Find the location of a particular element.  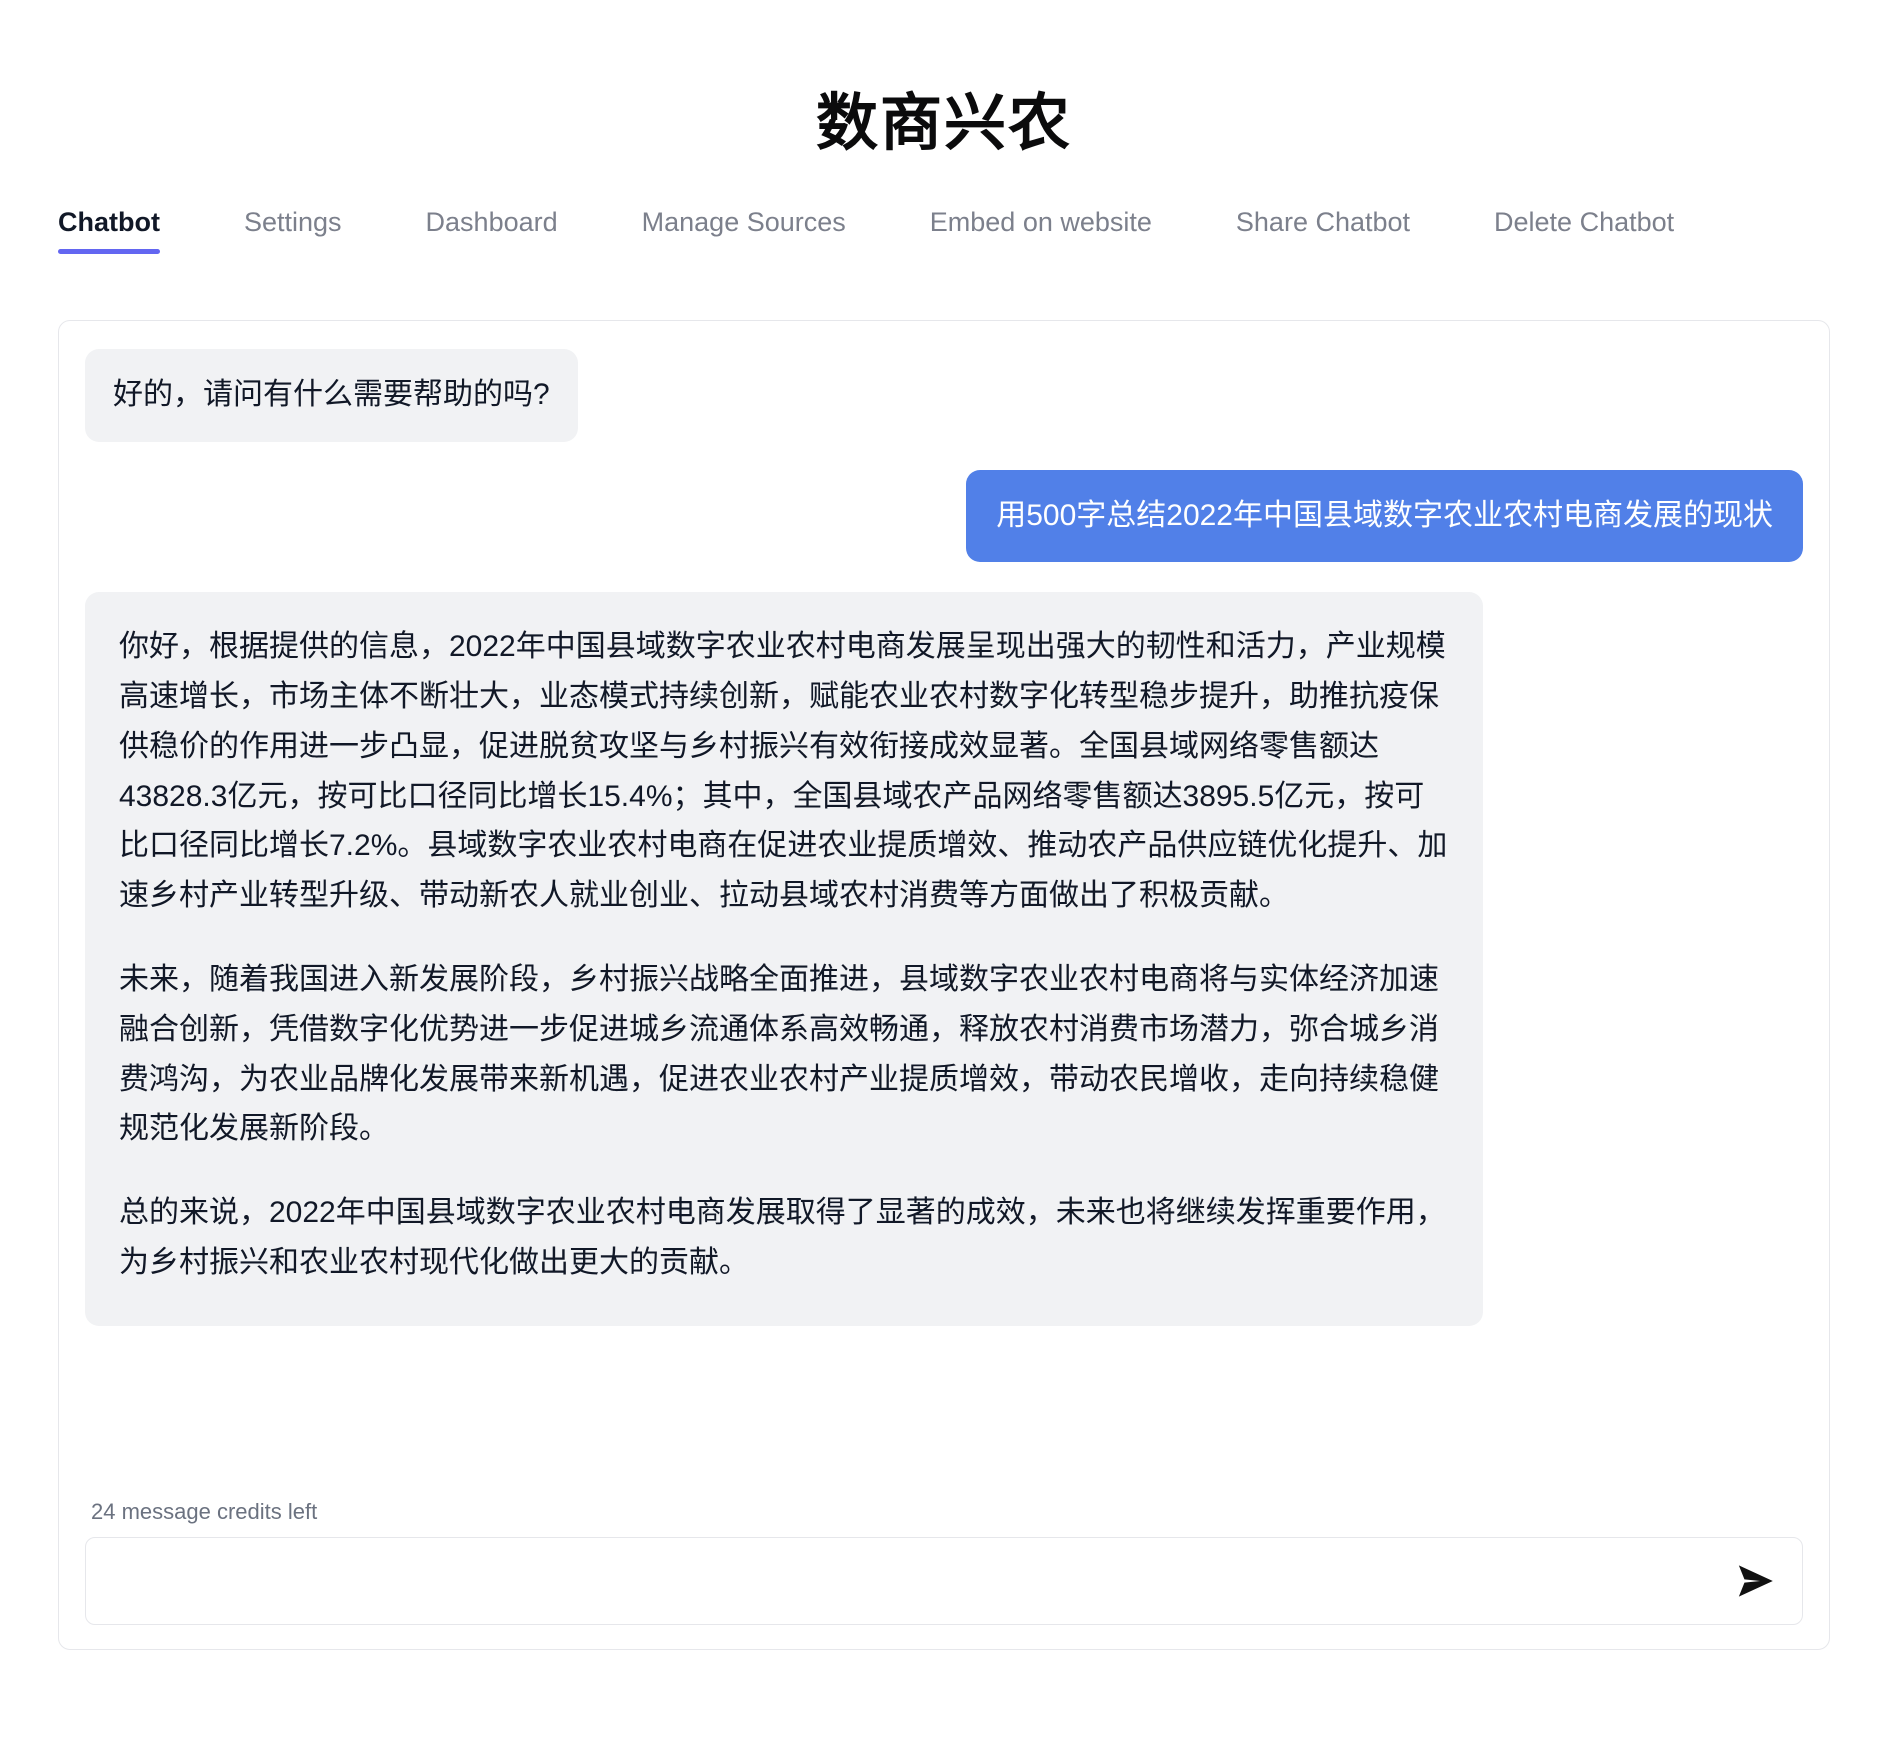

tab-chatbot: Chatbot is located at coordinates (109, 230).